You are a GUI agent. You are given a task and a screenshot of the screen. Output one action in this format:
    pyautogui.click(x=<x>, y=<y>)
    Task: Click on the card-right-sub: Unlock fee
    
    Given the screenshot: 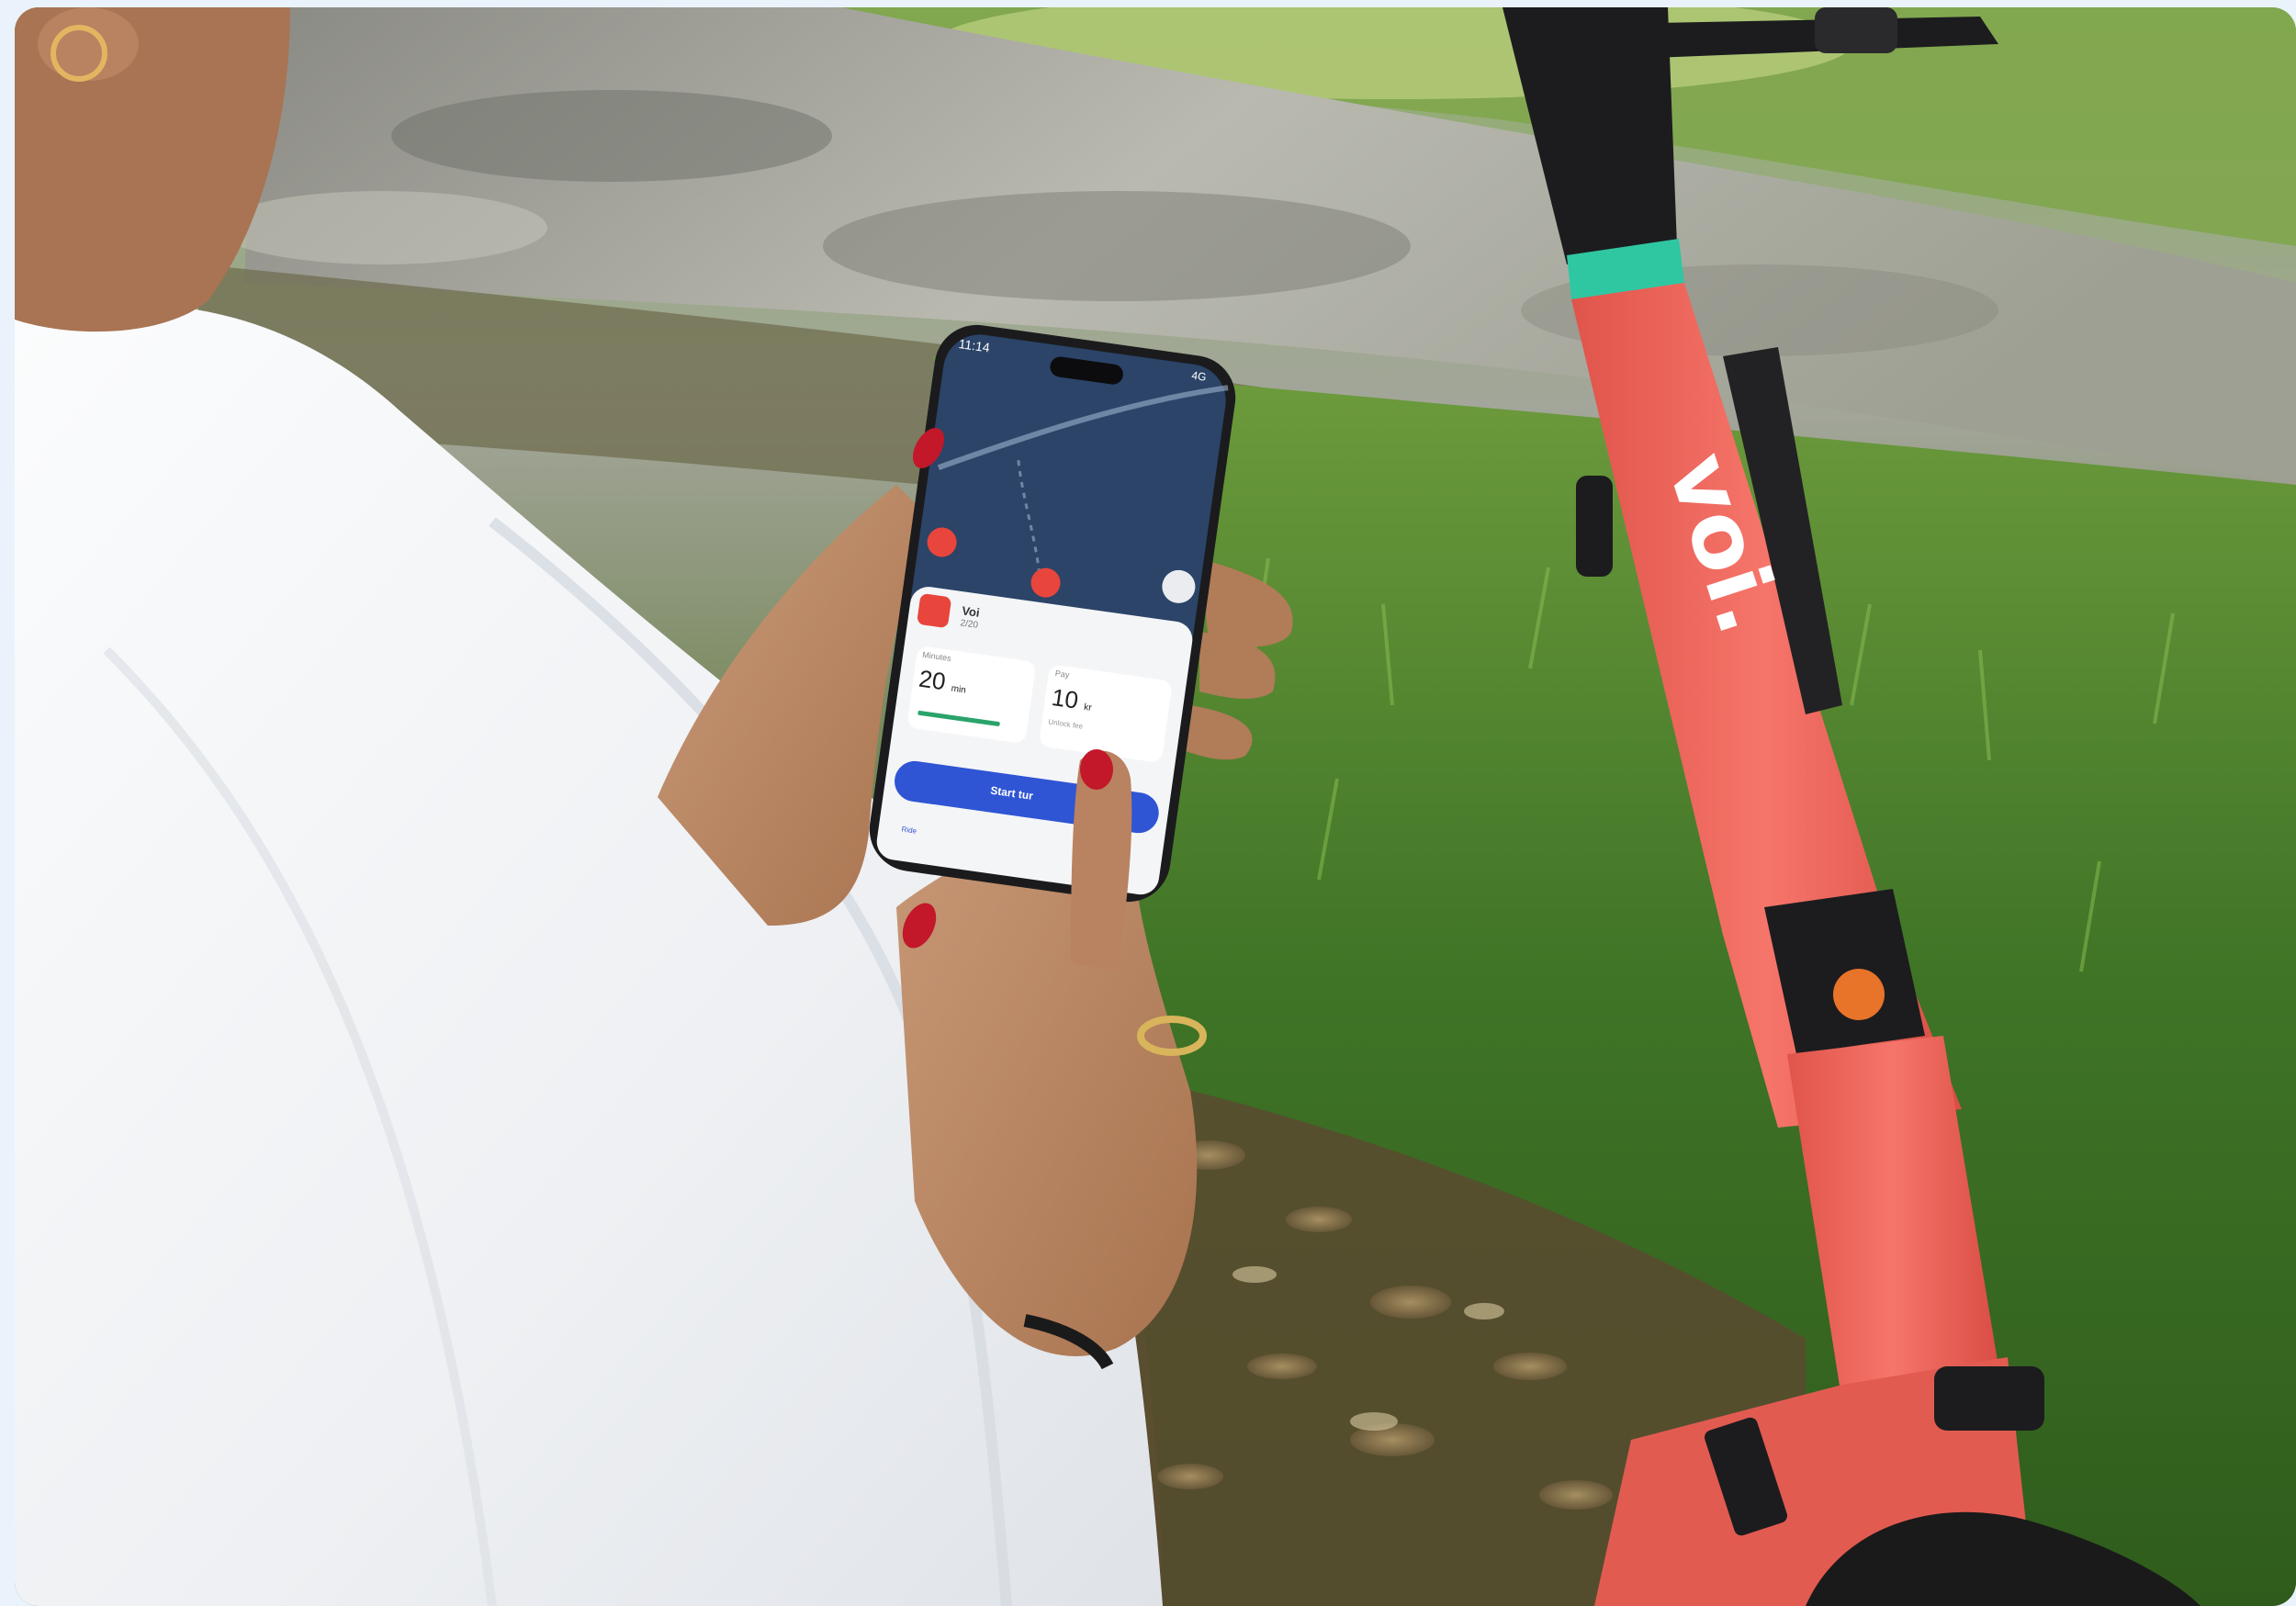 What is the action you would take?
    pyautogui.click(x=1065, y=724)
    